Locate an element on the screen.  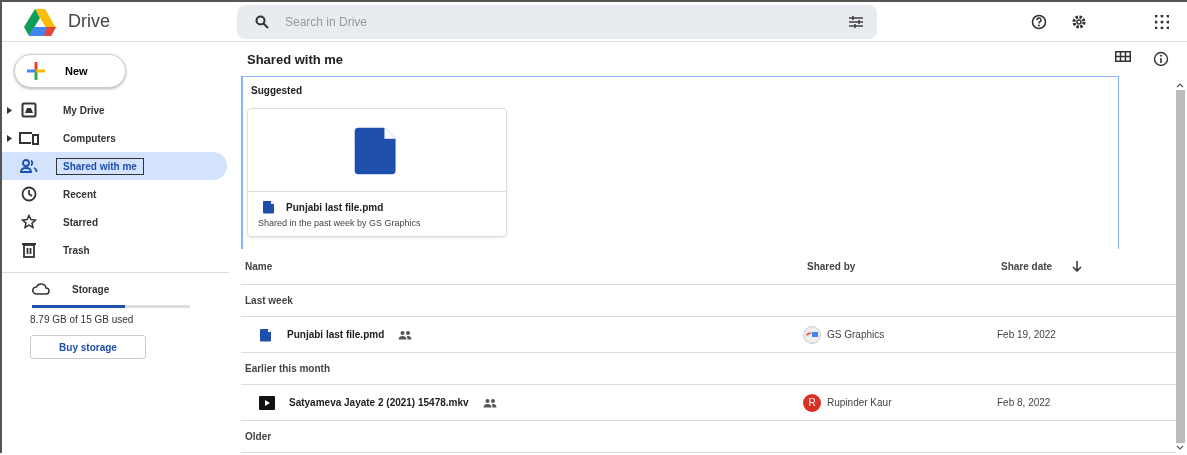
owner-name: Rupinder Kaur is located at coordinates (859, 402).